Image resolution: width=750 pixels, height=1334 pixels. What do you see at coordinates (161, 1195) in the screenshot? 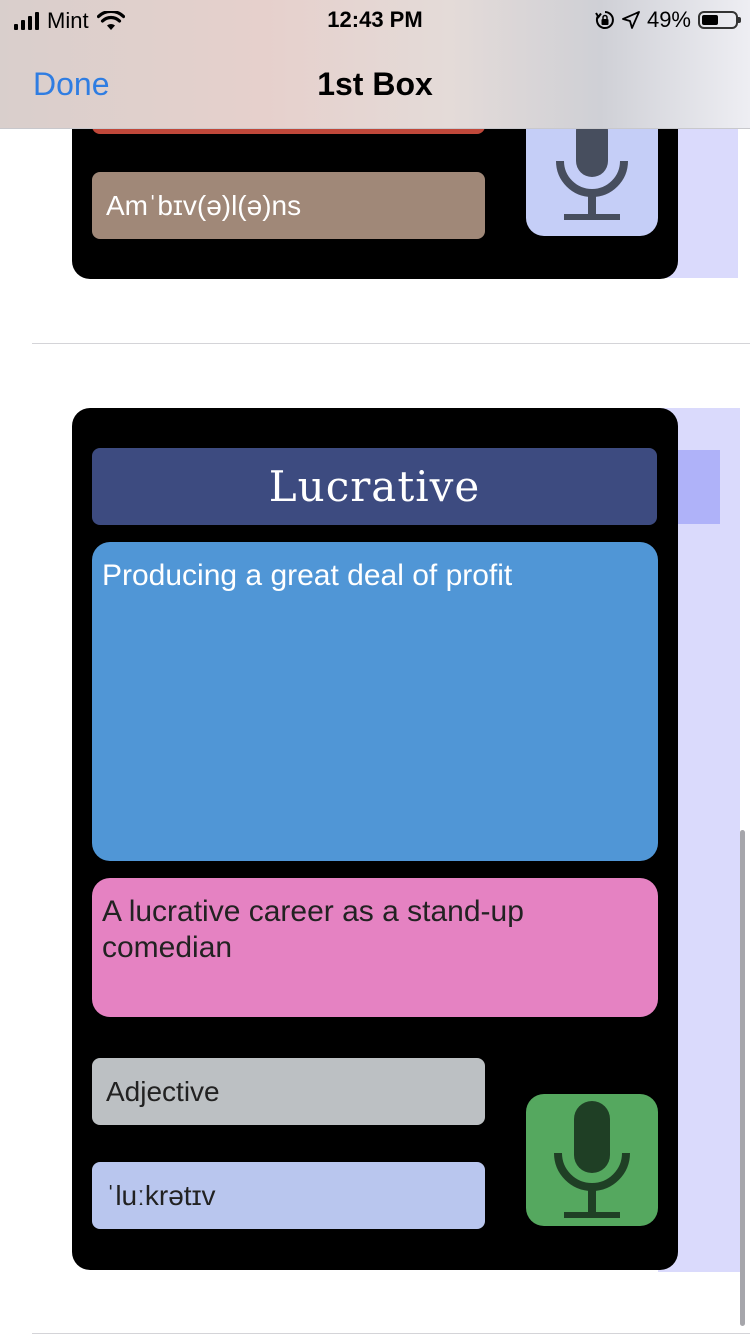
I see `pronunciation-text: ˈluːkrətɪv` at bounding box center [161, 1195].